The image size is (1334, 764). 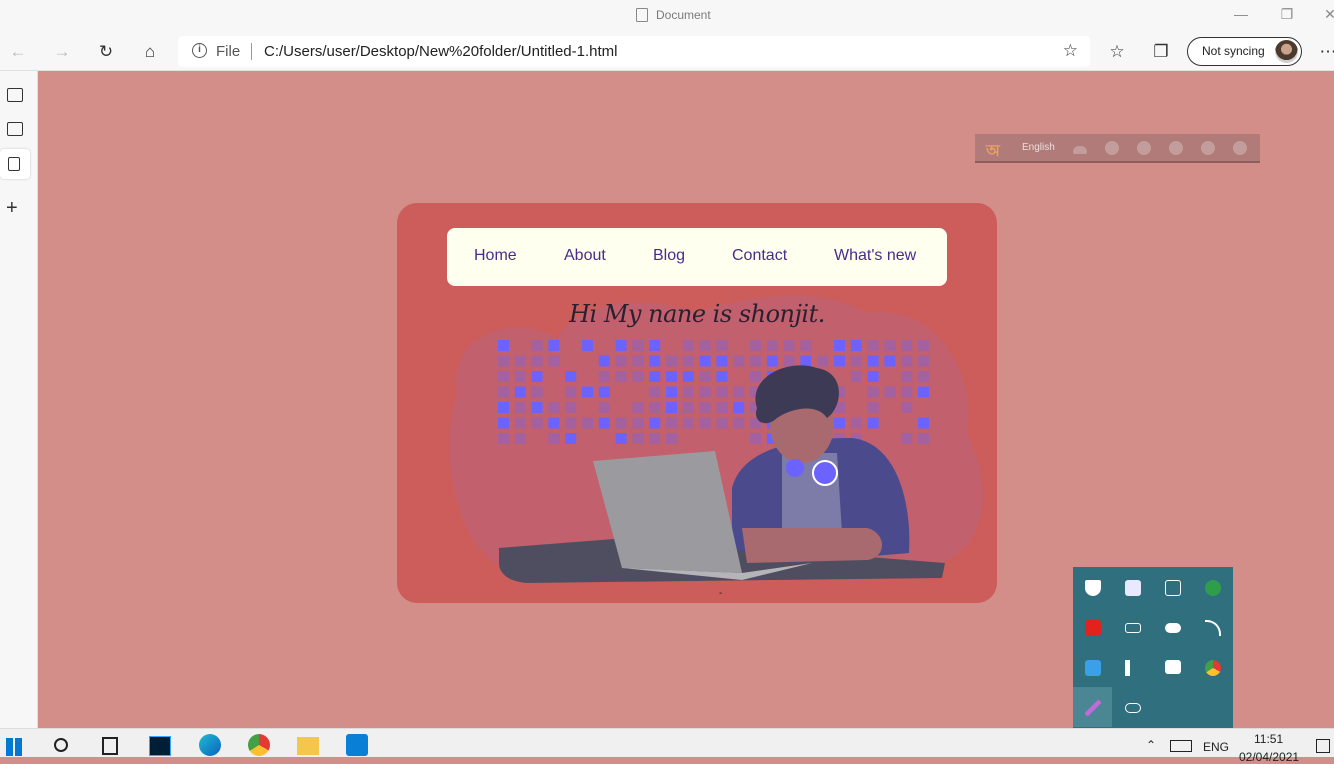 I want to click on add-favorite-icon: ☆, so click(x=1070, y=51).